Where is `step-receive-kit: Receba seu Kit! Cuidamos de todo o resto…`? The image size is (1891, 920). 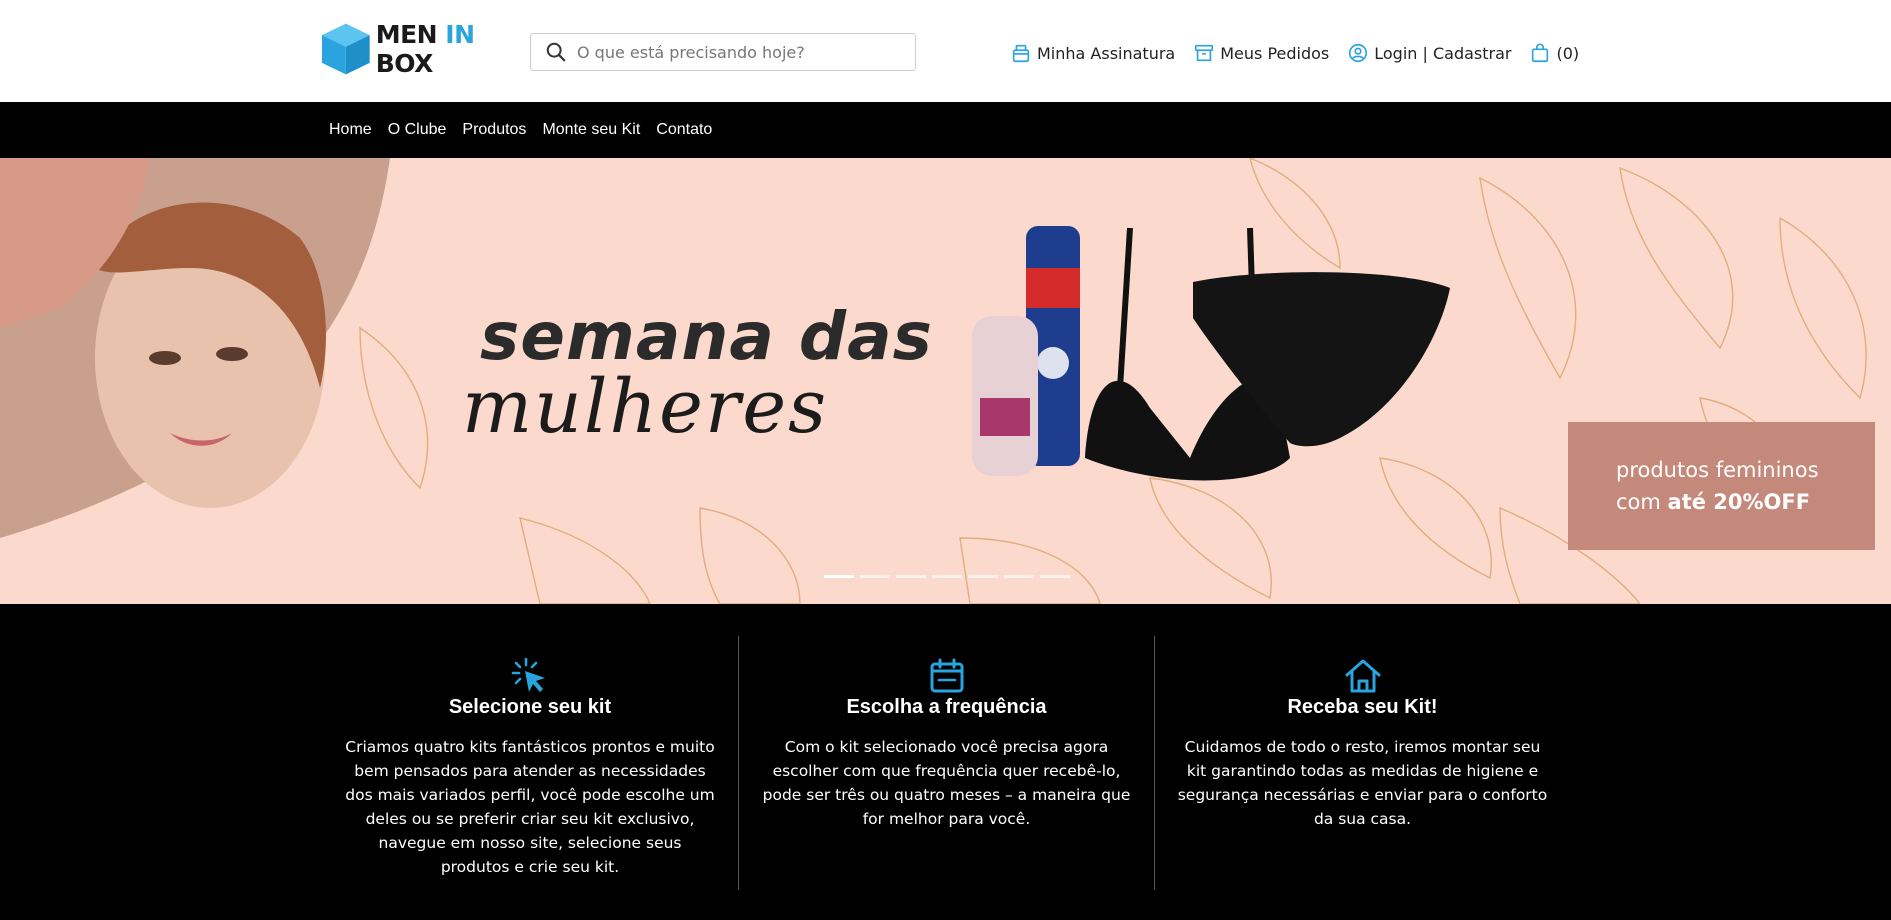
step-receive-kit: Receba seu Kit! Cuidamos de todo o resto… is located at coordinates (1362, 763).